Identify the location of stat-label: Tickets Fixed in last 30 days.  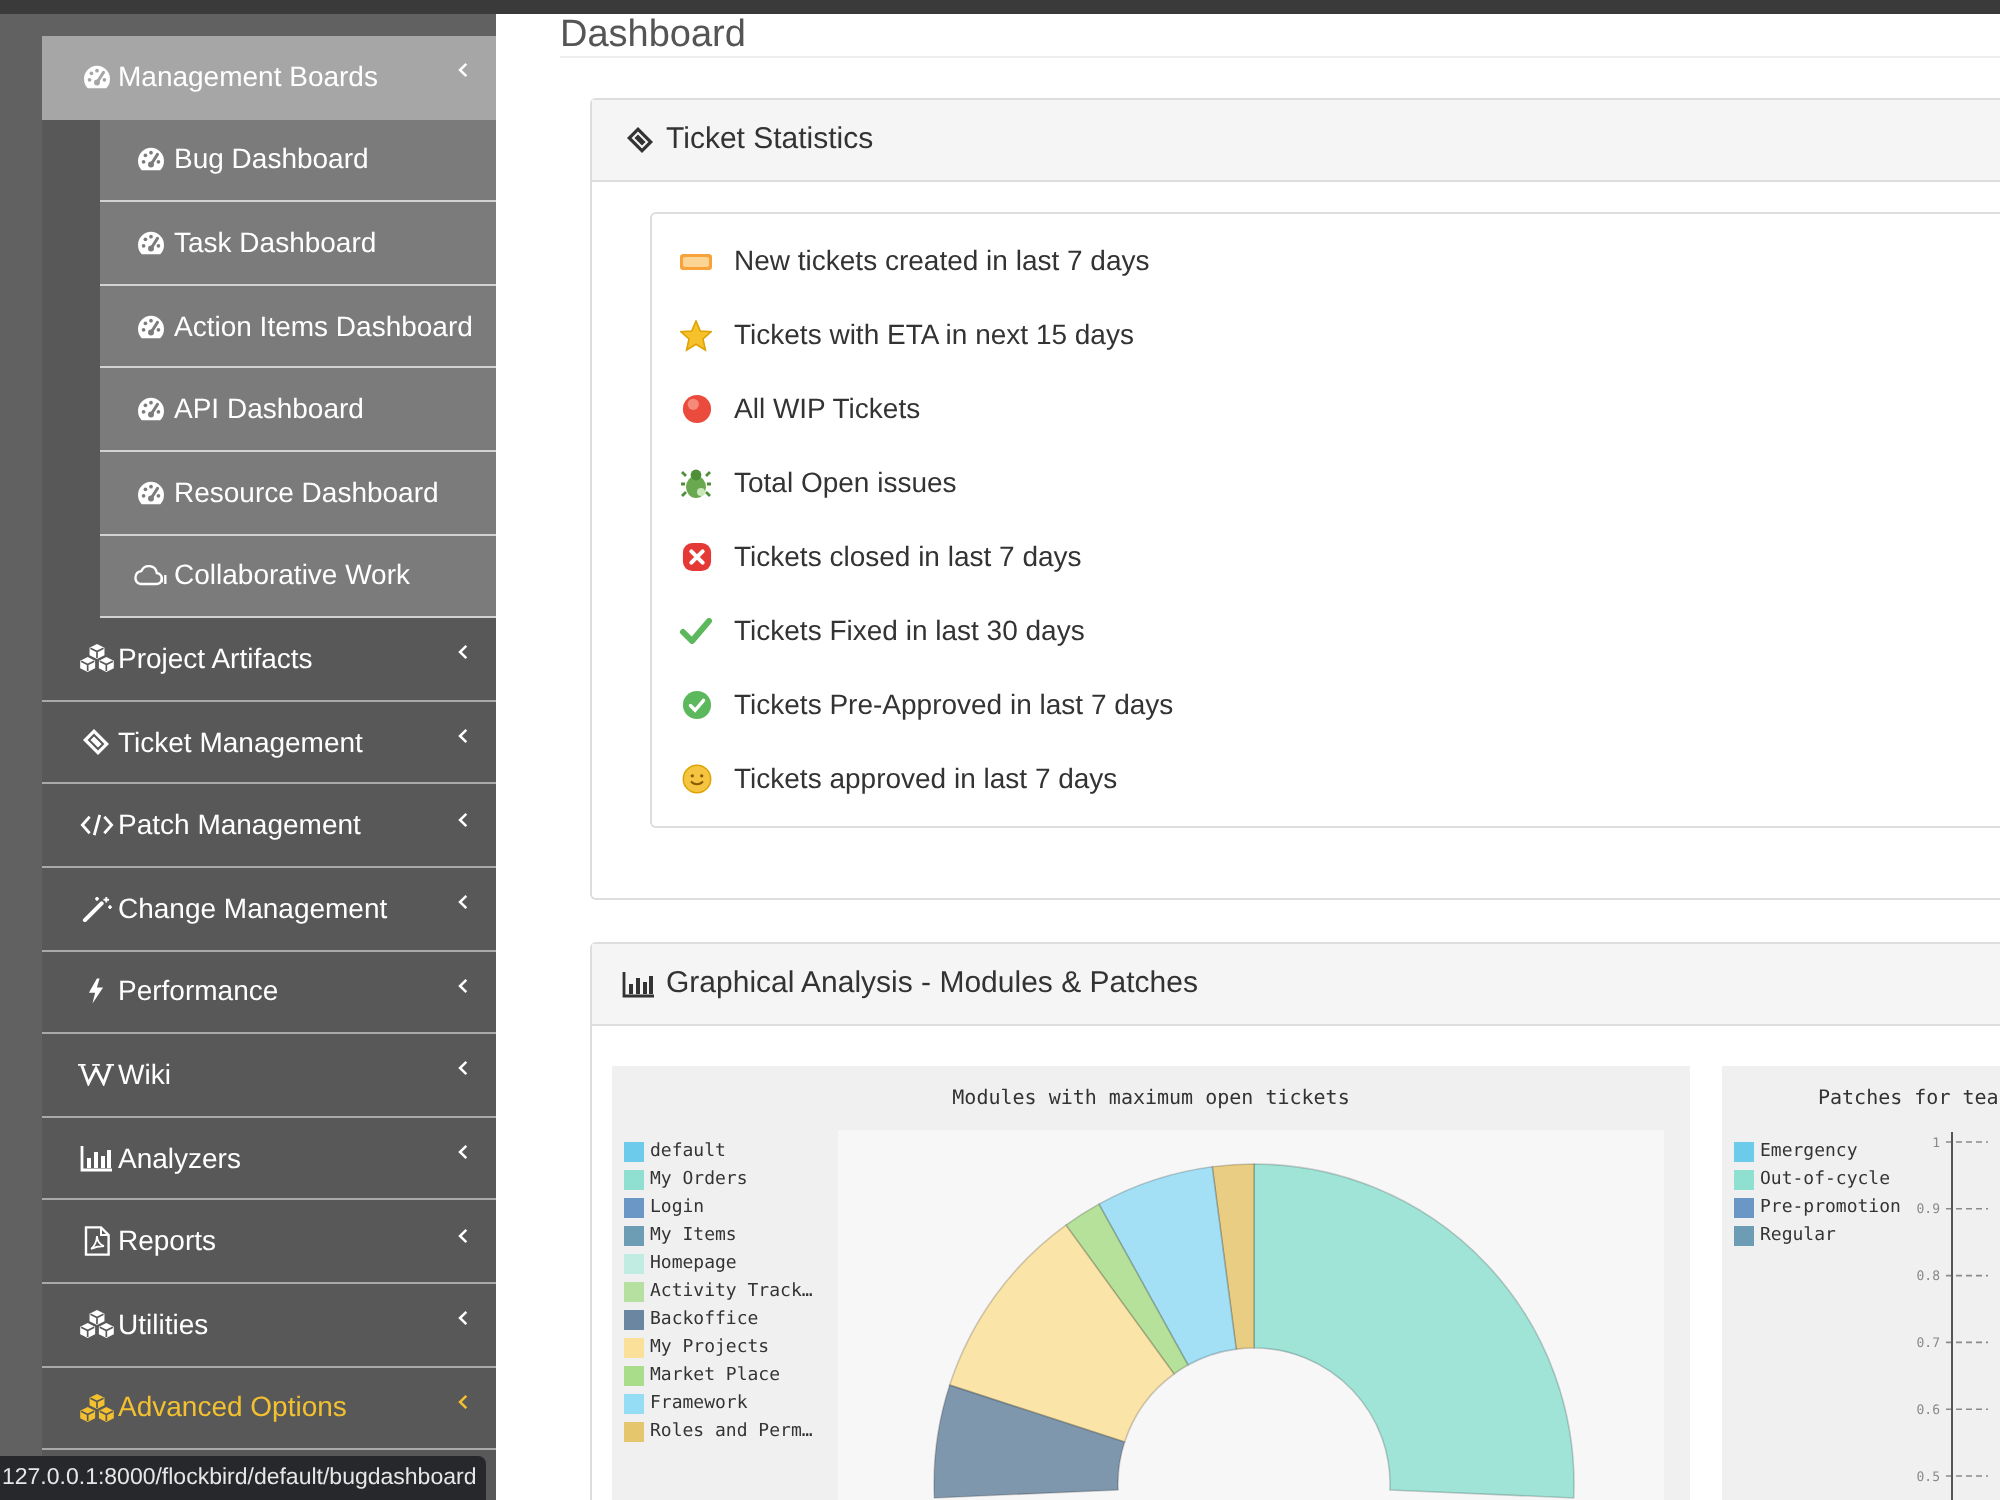
(909, 631).